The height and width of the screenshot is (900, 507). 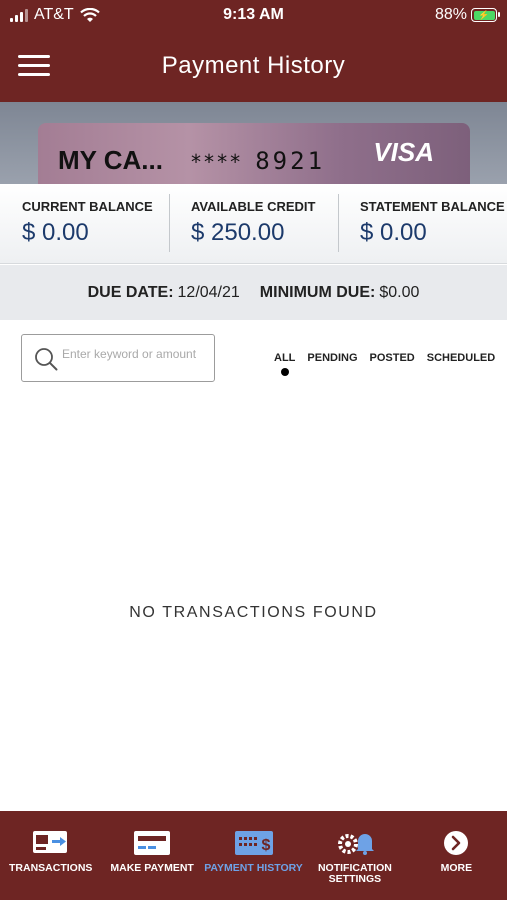 I want to click on card-mask: ****, so click(x=216, y=162).